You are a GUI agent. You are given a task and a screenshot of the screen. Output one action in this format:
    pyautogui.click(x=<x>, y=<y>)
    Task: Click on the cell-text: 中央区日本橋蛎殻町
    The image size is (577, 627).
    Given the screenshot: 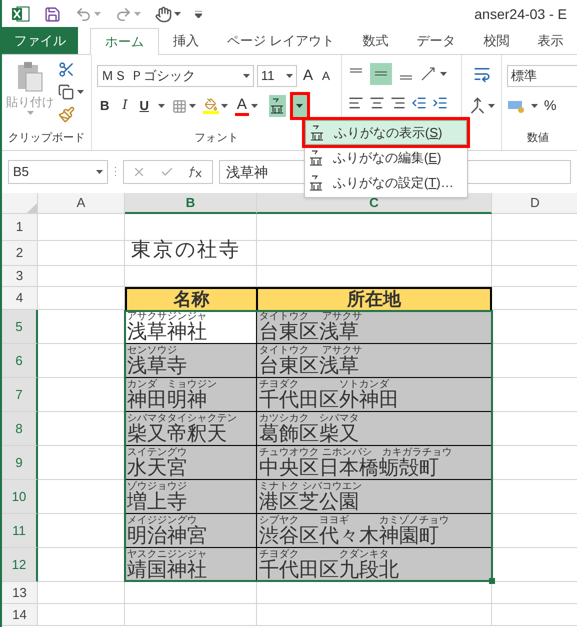 What is the action you would take?
    pyautogui.click(x=349, y=468)
    